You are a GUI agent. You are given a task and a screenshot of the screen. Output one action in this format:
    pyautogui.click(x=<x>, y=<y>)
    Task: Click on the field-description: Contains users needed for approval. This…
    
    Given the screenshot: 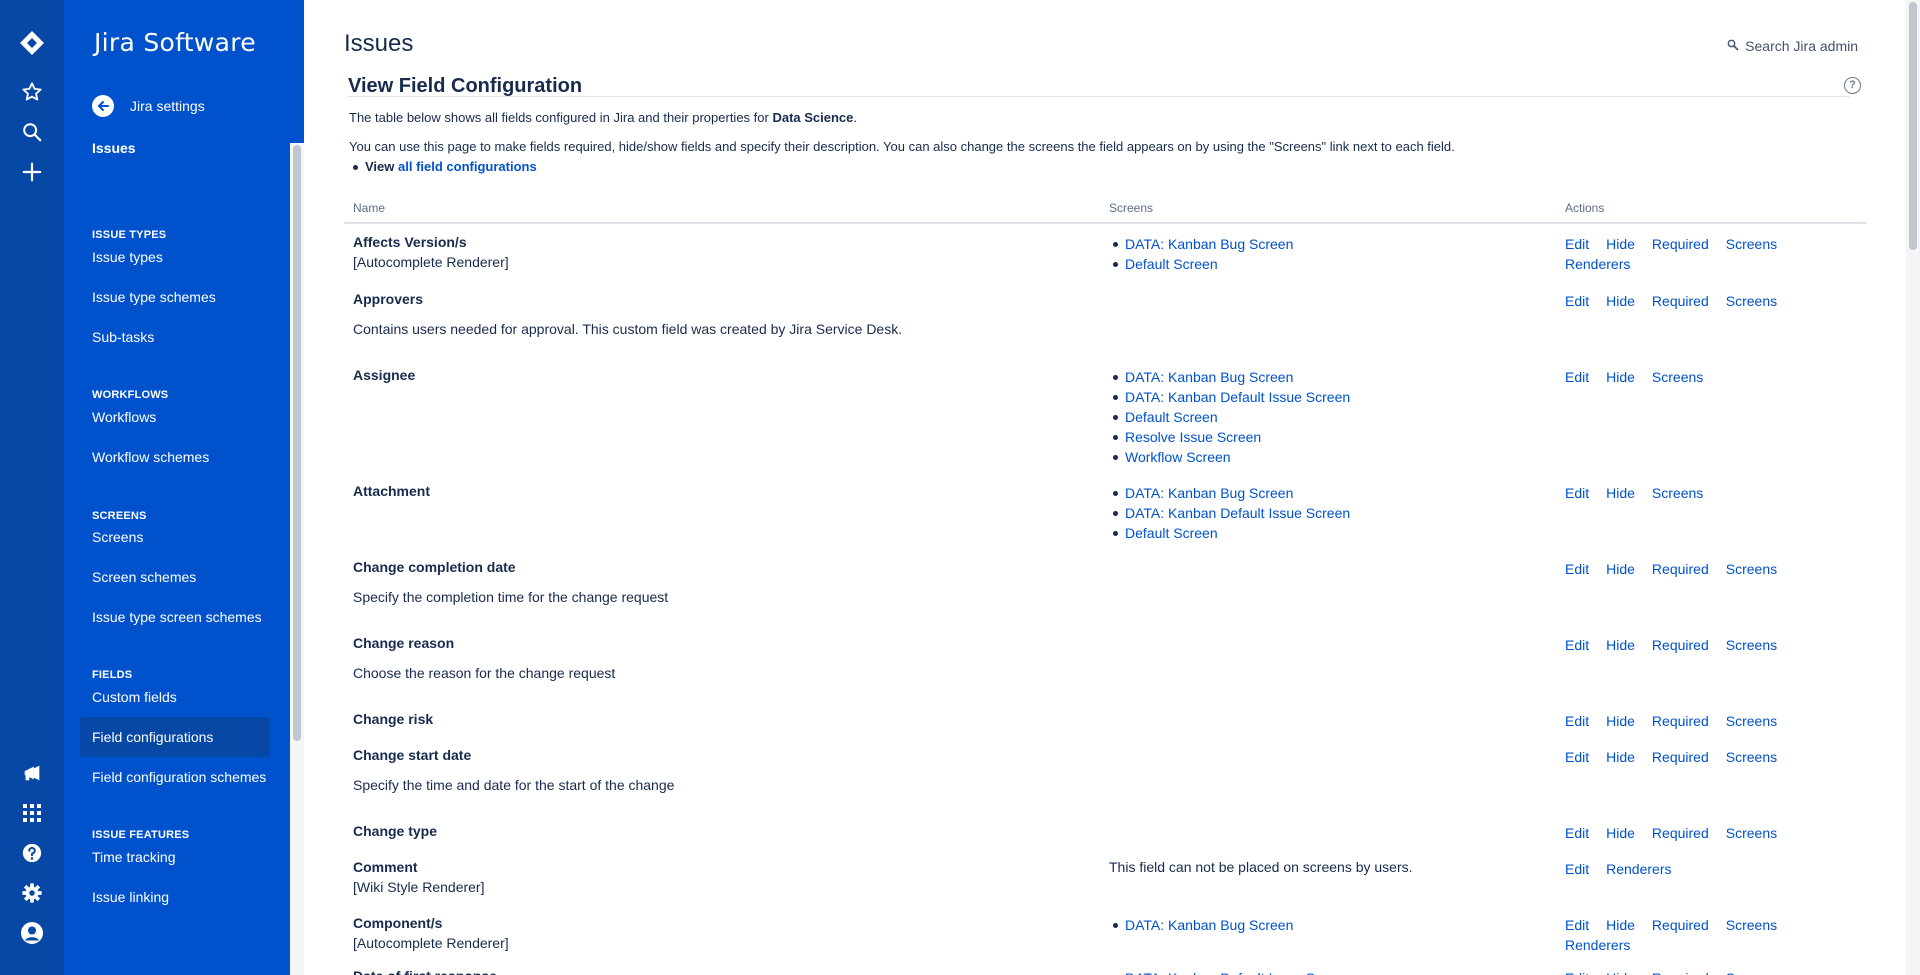 What is the action you would take?
    pyautogui.click(x=628, y=329)
    